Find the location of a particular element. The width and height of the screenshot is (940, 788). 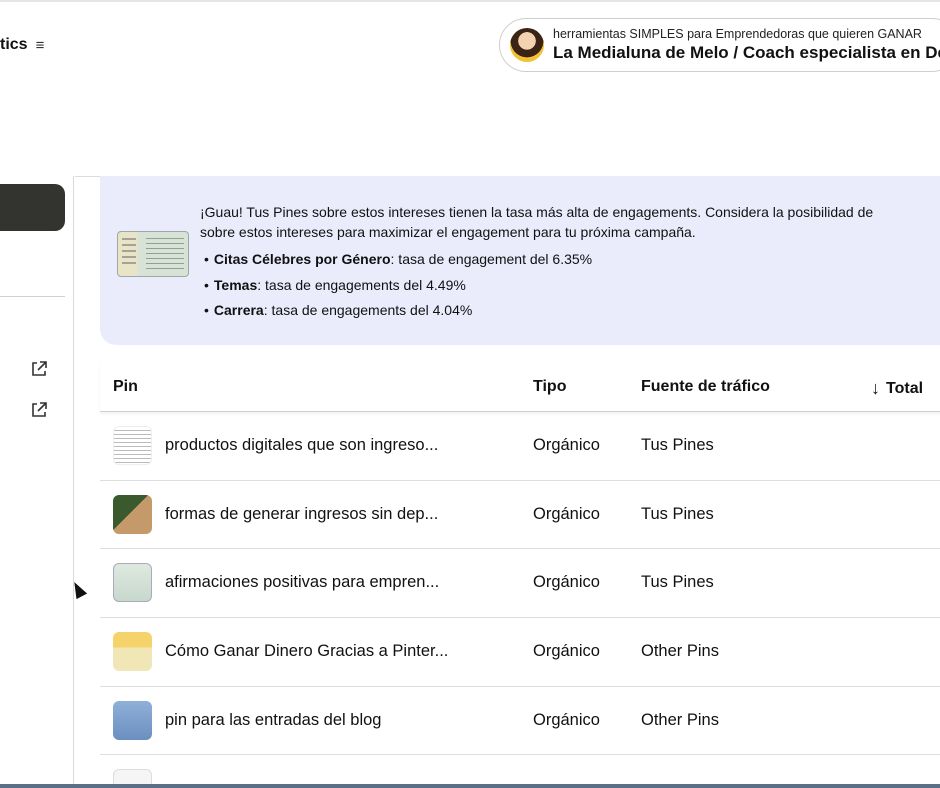

avatar is located at coordinates (527, 45).